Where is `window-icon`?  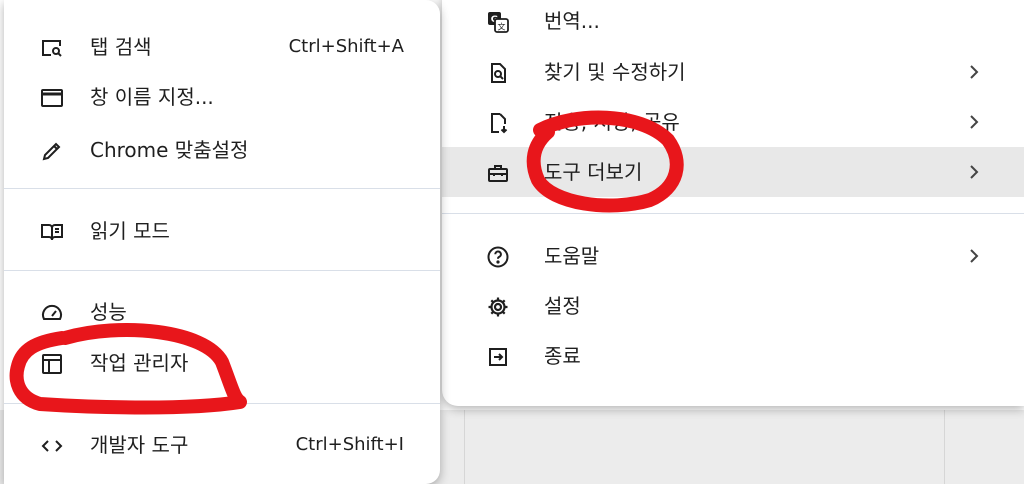 window-icon is located at coordinates (52, 98).